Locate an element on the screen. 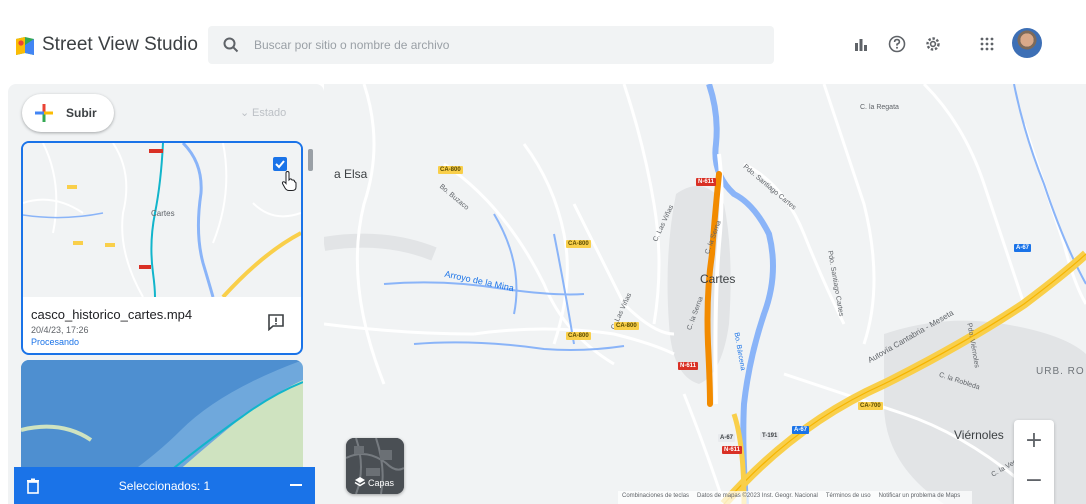  settings-icon is located at coordinates (933, 44).